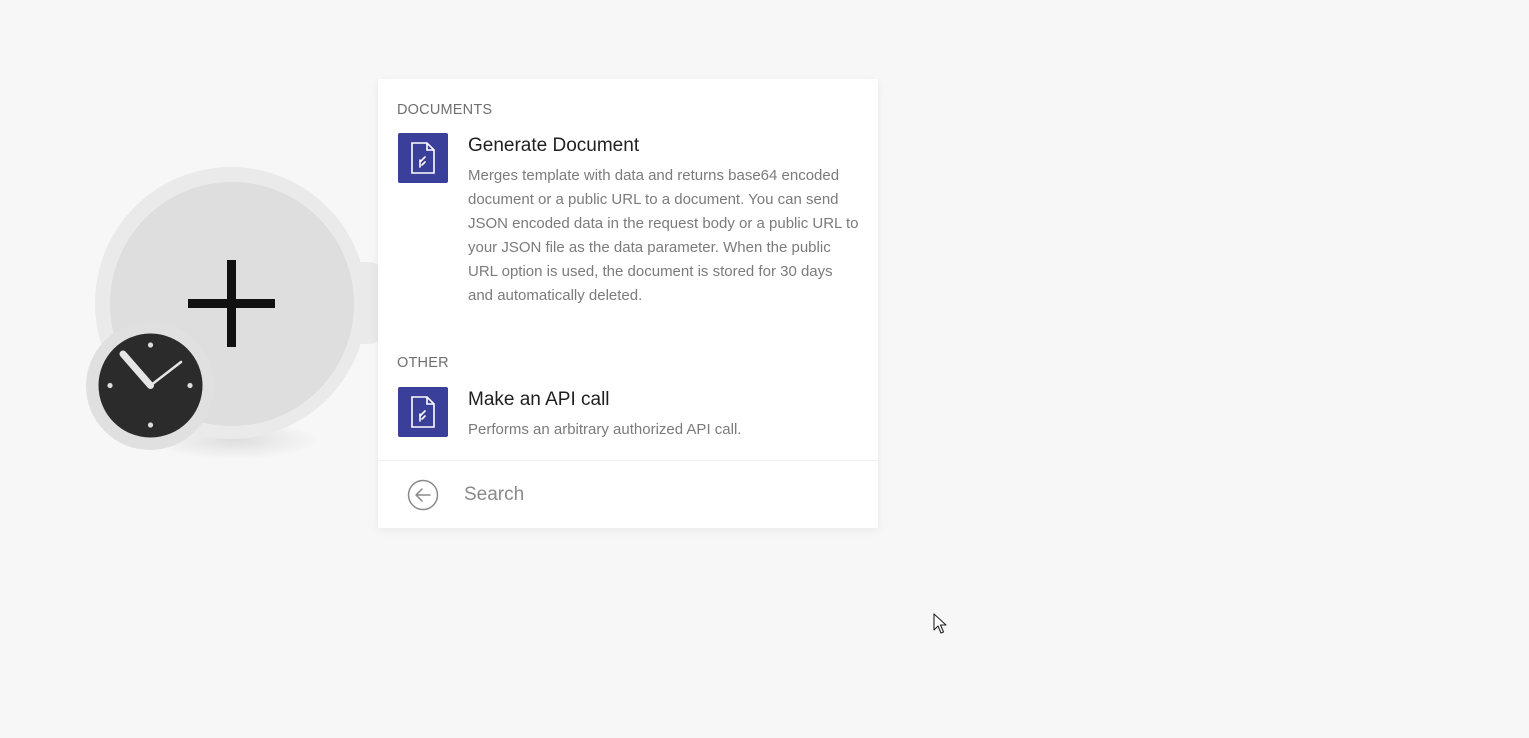  What do you see at coordinates (423, 363) in the screenshot?
I see `section-title-other: OTHER` at bounding box center [423, 363].